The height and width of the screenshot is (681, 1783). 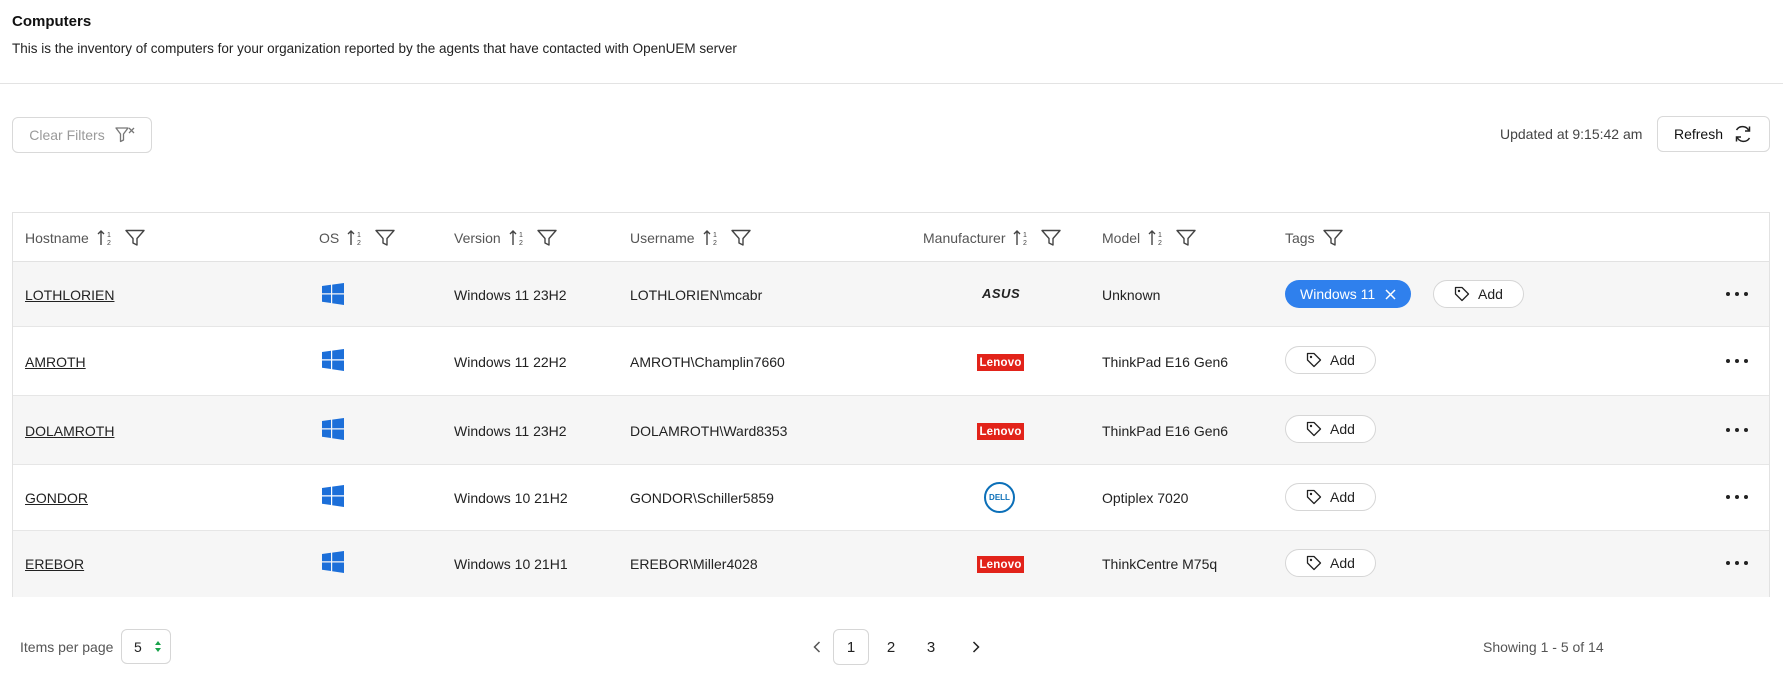 I want to click on tag-badge: Windows 11, so click(x=1348, y=294).